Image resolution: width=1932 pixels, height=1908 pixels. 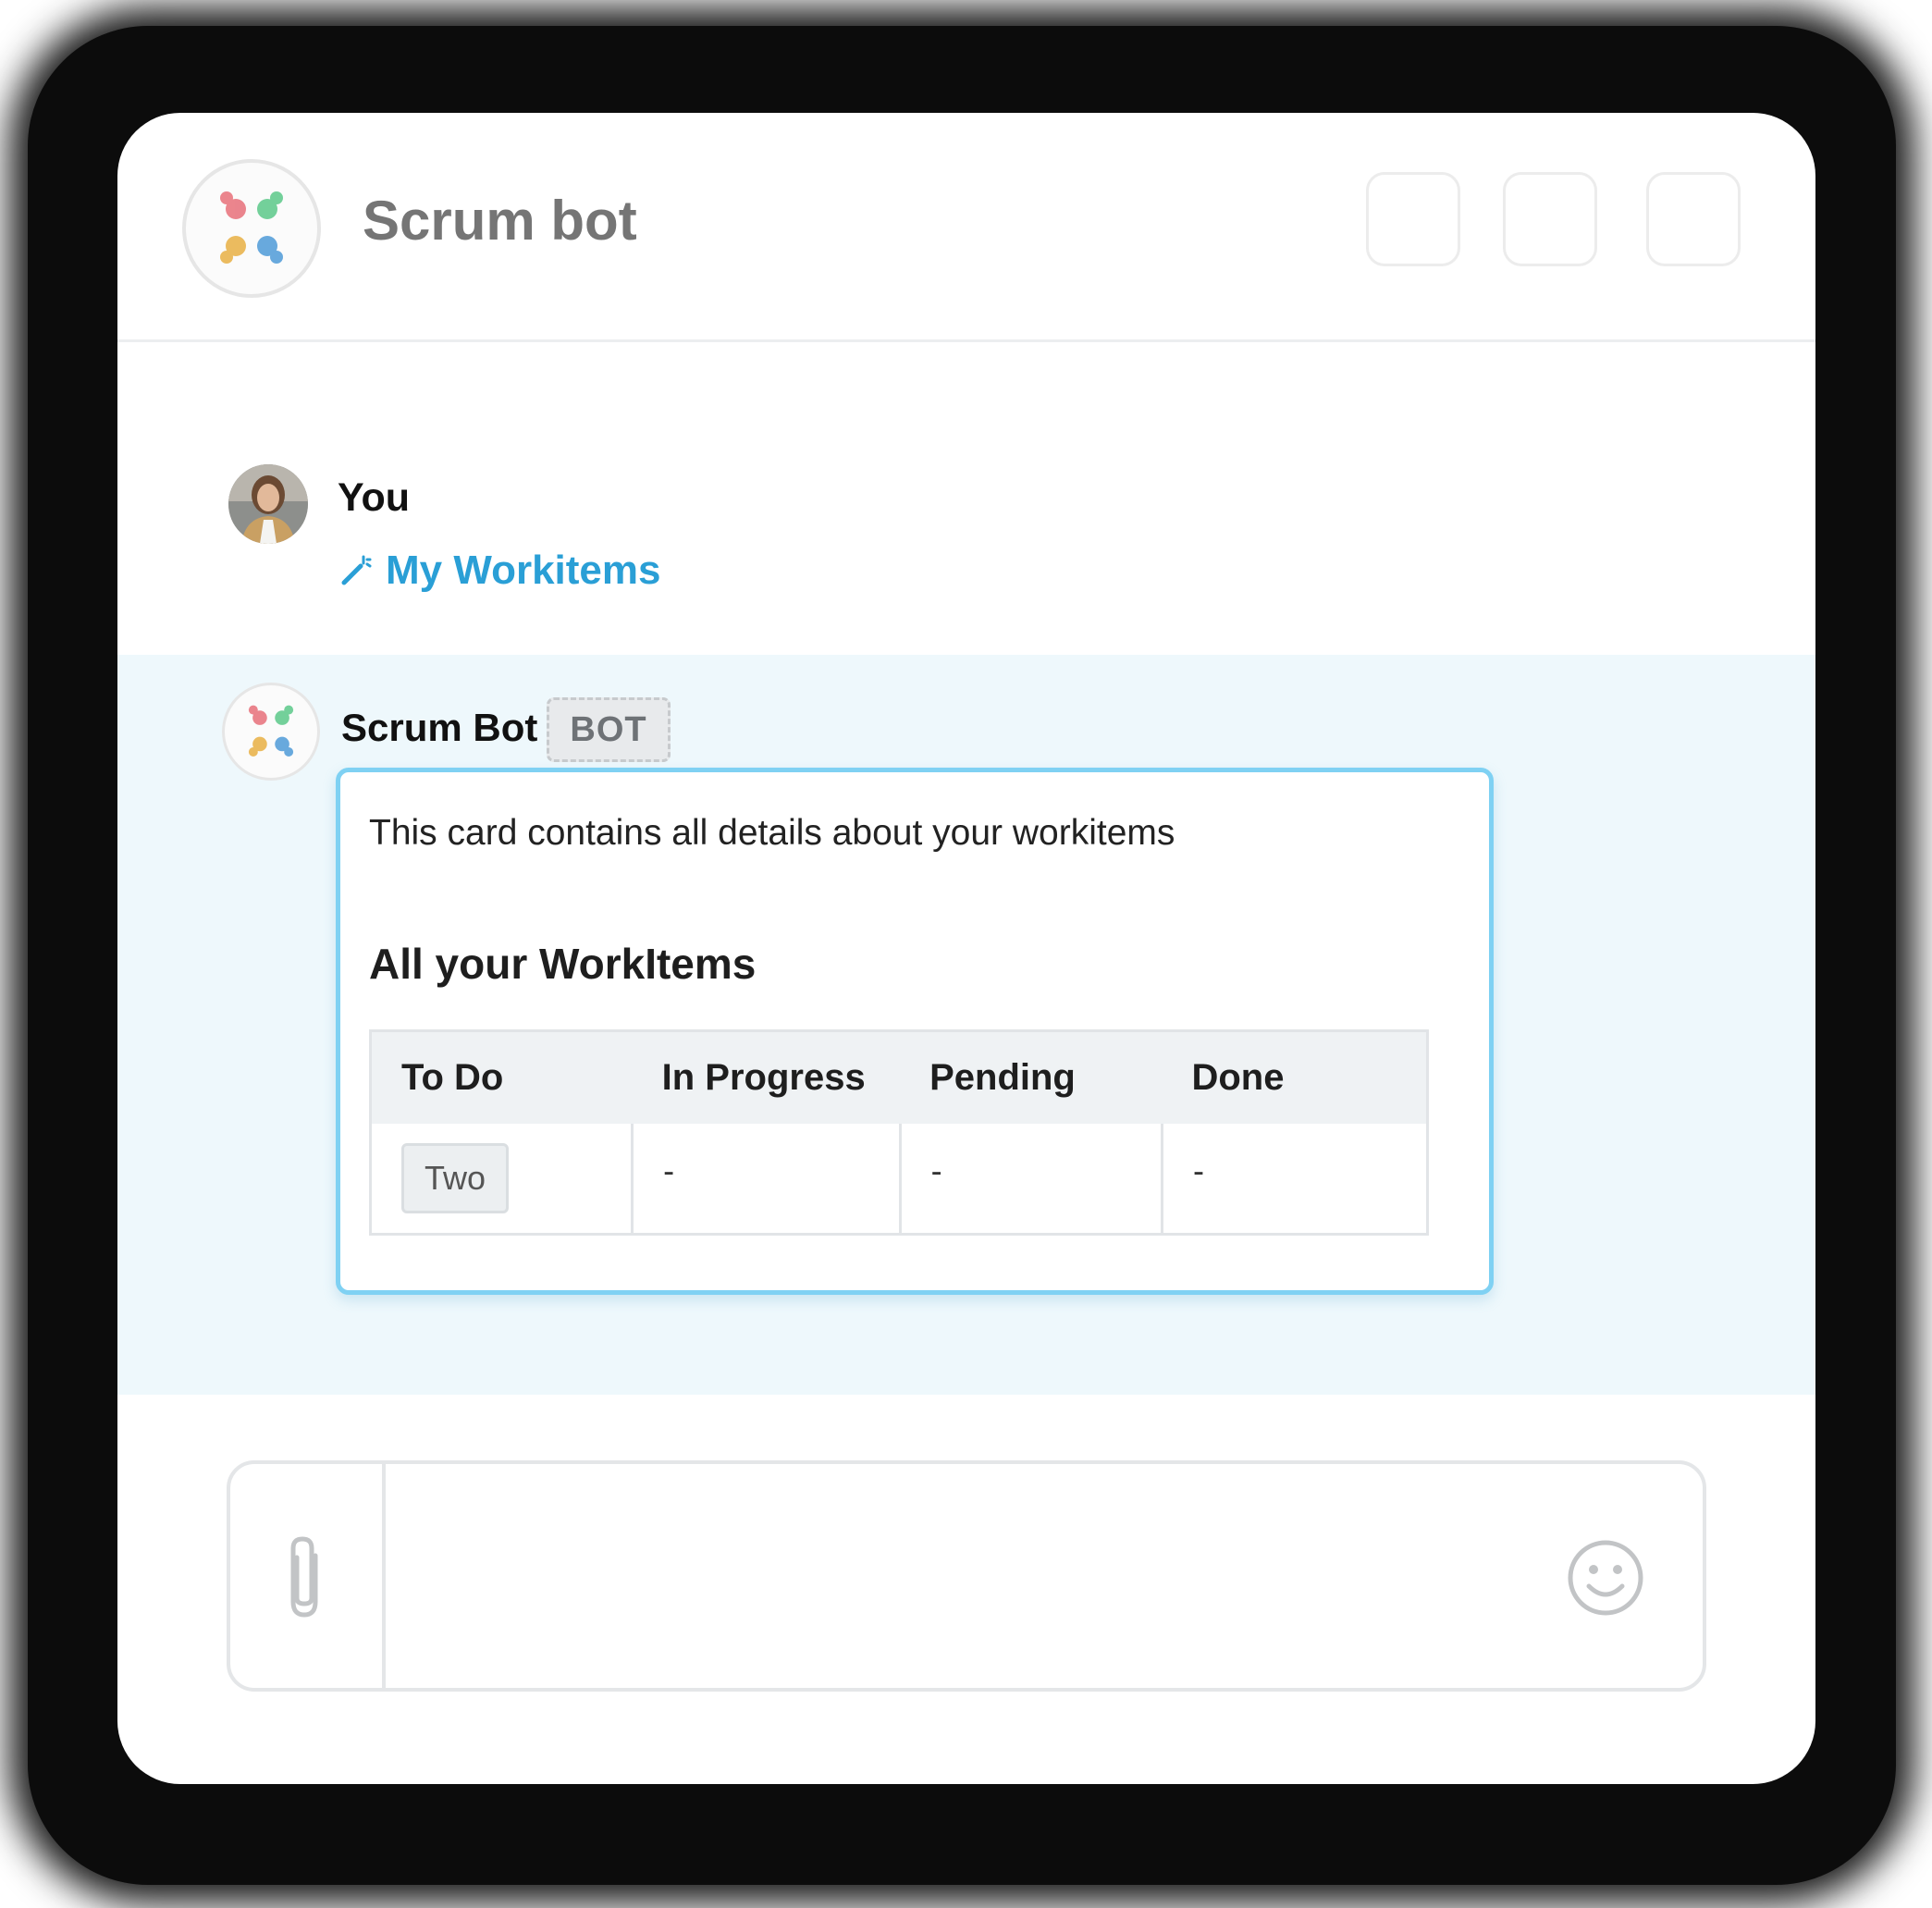 I want to click on magic-wand-icon, so click(x=357, y=570).